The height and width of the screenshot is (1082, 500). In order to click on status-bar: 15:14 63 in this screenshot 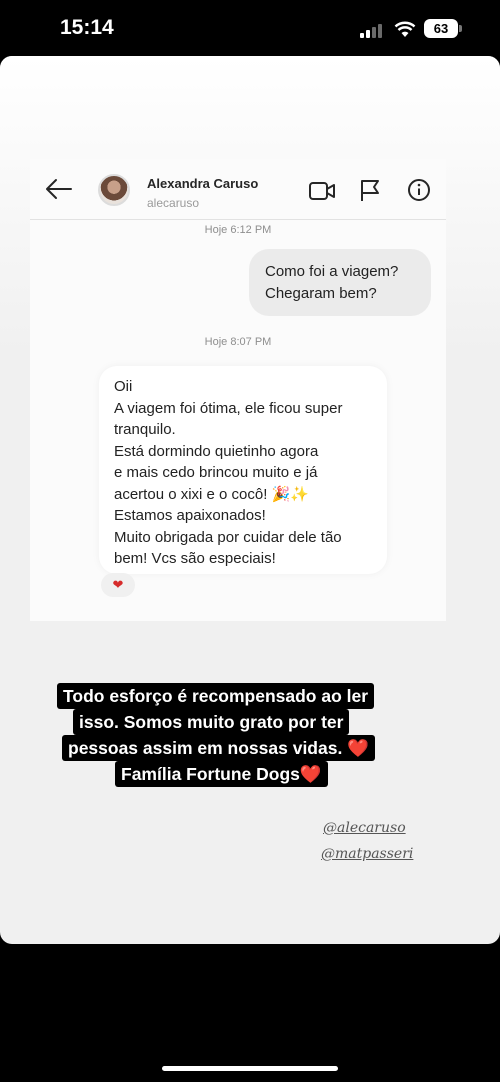, I will do `click(250, 28)`.